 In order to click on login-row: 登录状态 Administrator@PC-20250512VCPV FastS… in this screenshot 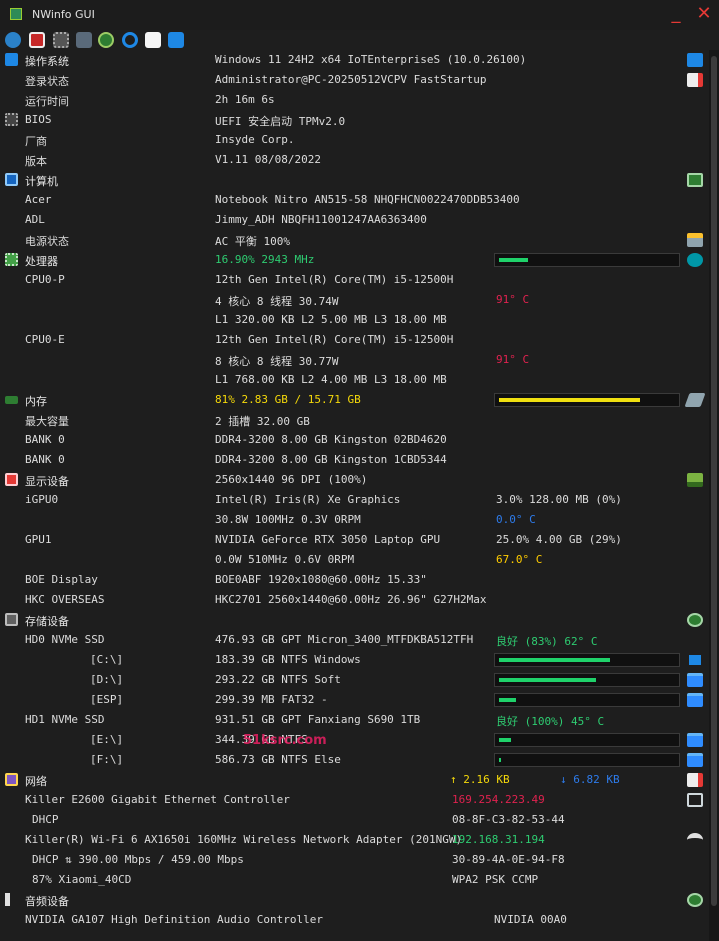, I will do `click(359, 80)`.